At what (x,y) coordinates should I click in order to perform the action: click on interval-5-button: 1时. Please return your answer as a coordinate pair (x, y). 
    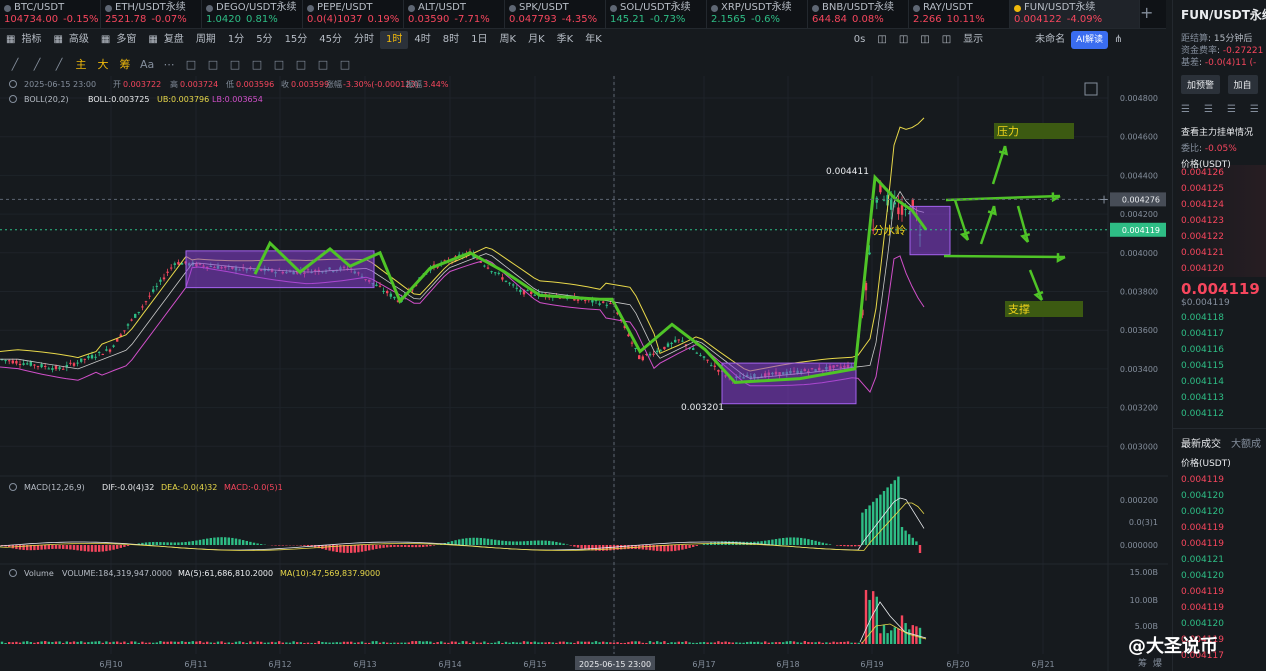
    Looking at the image, I should click on (394, 40).